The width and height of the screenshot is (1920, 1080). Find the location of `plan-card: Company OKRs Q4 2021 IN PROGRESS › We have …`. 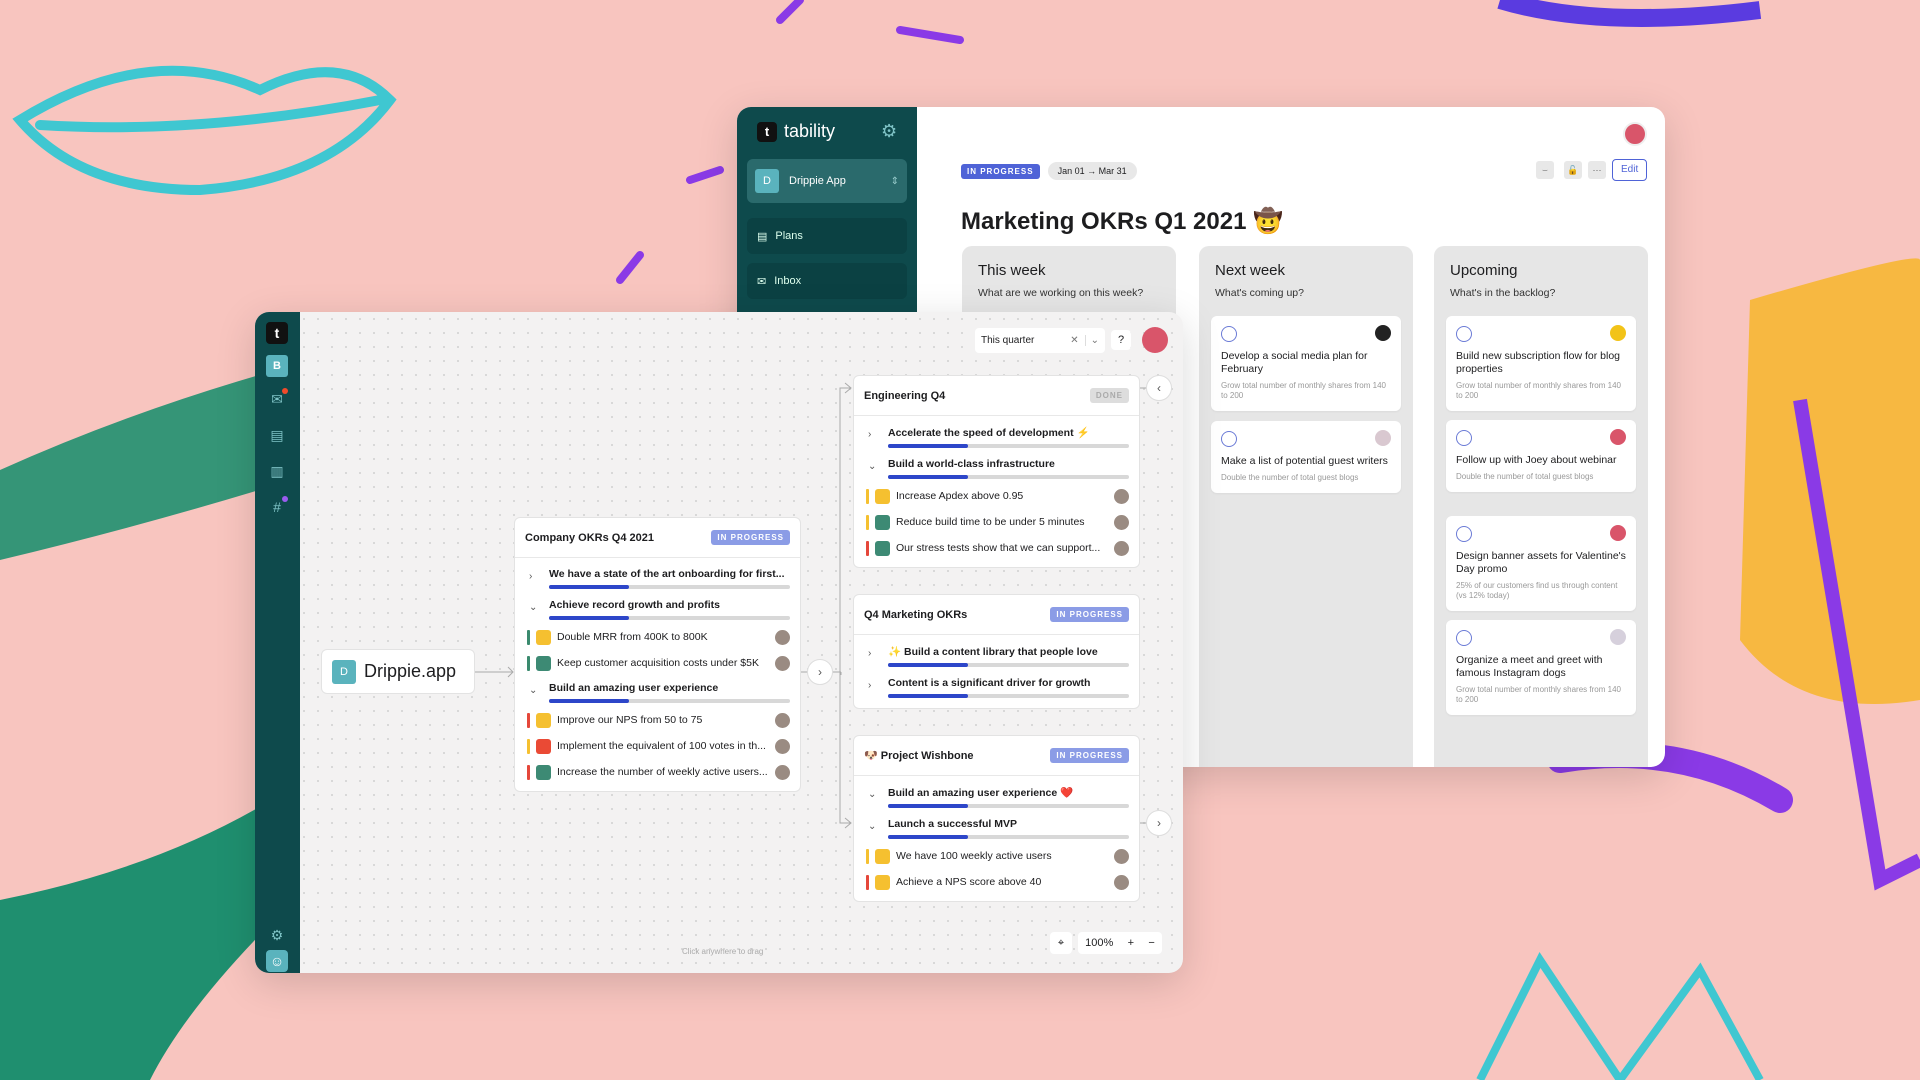

plan-card: Company OKRs Q4 2021 IN PROGRESS › We have … is located at coordinates (657, 654).